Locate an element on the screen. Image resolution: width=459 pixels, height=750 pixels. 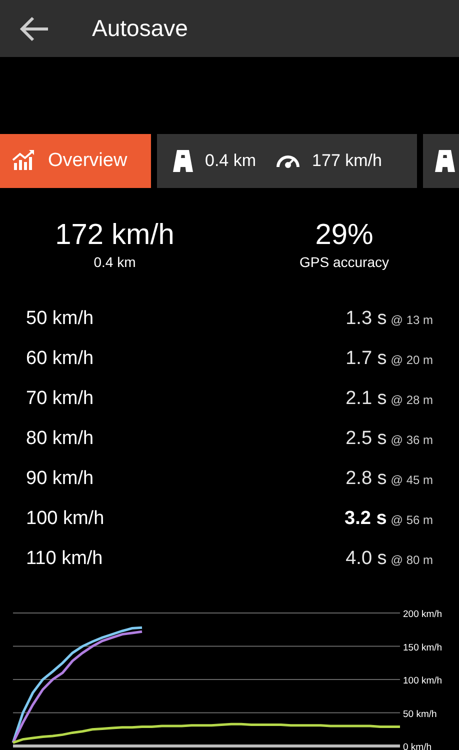
chart-icon is located at coordinates (24, 161).